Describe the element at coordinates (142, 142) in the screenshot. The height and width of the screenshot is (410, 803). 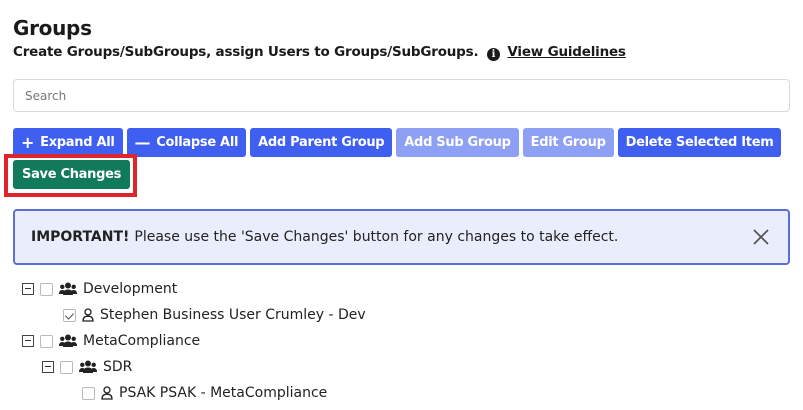
I see `minus-icon: —` at that location.